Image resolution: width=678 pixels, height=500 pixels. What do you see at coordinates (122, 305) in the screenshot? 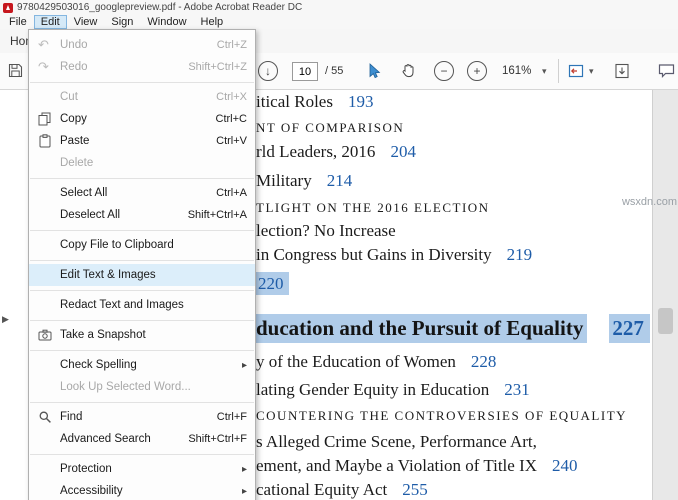
I see `menu-item-label: Redact Text and Images` at bounding box center [122, 305].